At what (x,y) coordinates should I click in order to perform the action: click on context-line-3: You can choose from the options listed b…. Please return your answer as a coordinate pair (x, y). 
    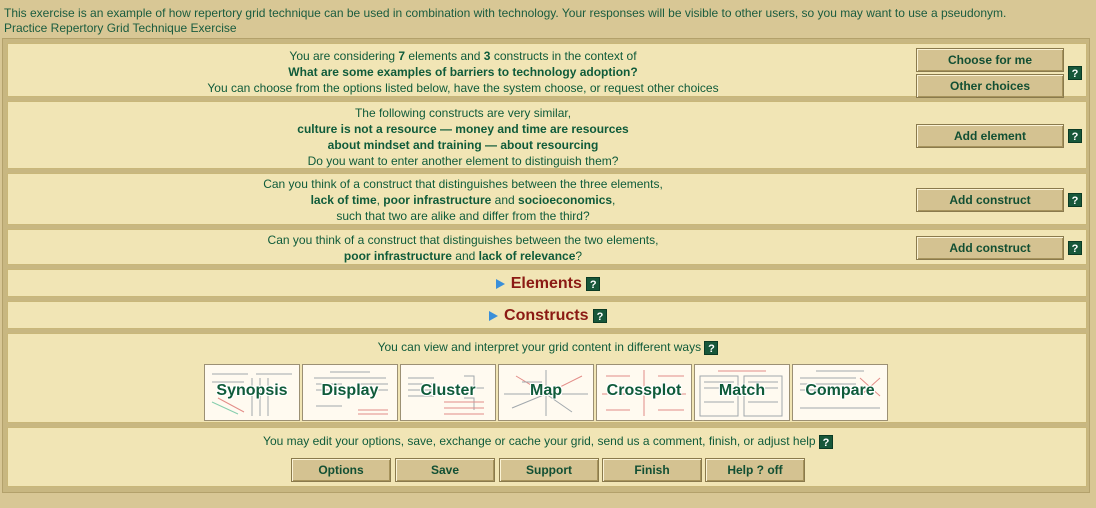
    Looking at the image, I should click on (463, 88).